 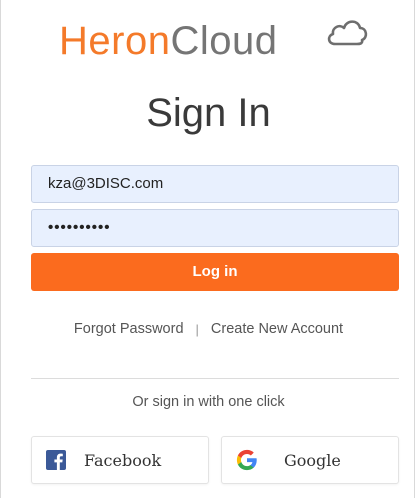 What do you see at coordinates (208, 402) in the screenshot?
I see `social-prompt: Or sign in with one click` at bounding box center [208, 402].